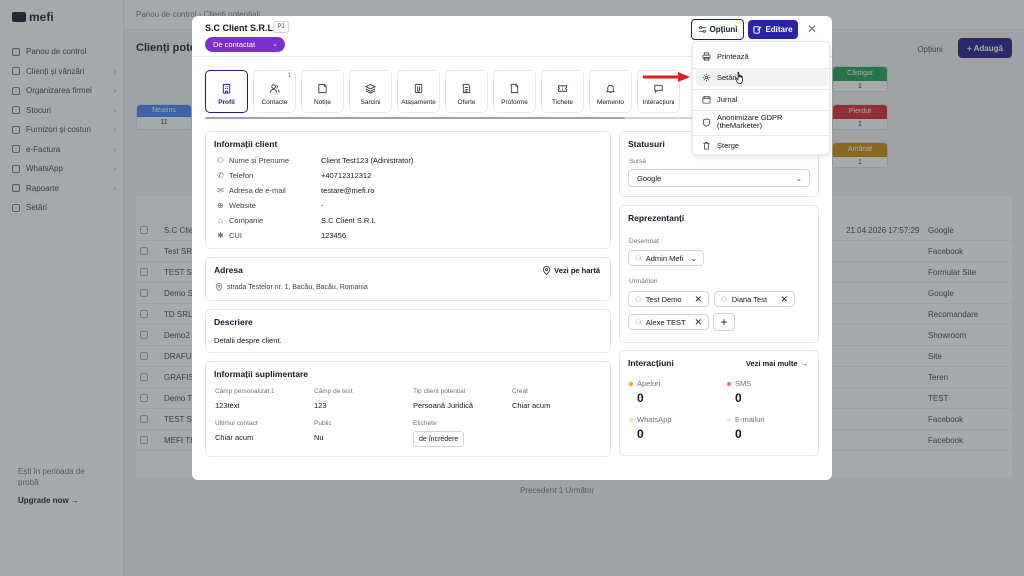  Describe the element at coordinates (220, 175) in the screenshot. I see `phone-icon: ✆` at that location.